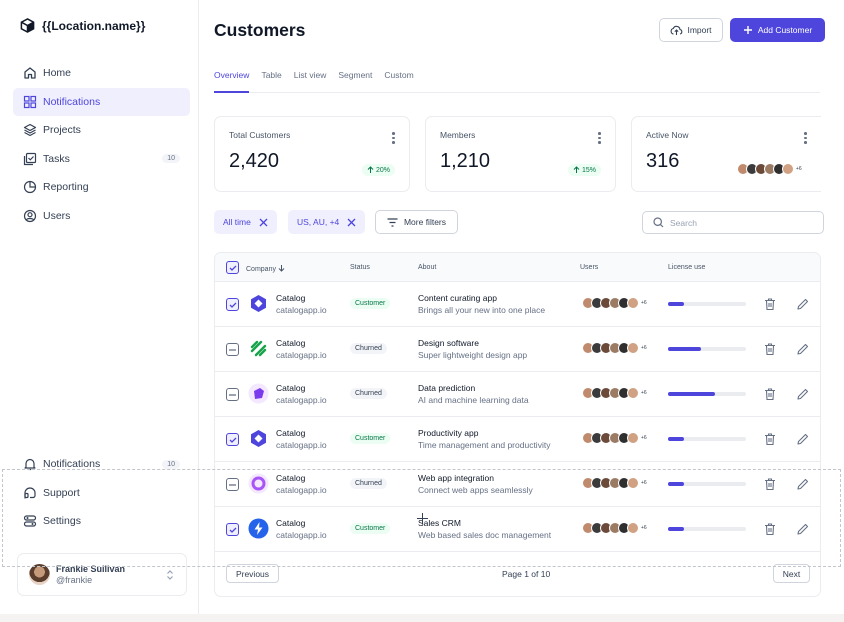 The height and width of the screenshot is (622, 844). Describe the element at coordinates (254, 161) in the screenshot. I see `stat-value: 2,420` at that location.